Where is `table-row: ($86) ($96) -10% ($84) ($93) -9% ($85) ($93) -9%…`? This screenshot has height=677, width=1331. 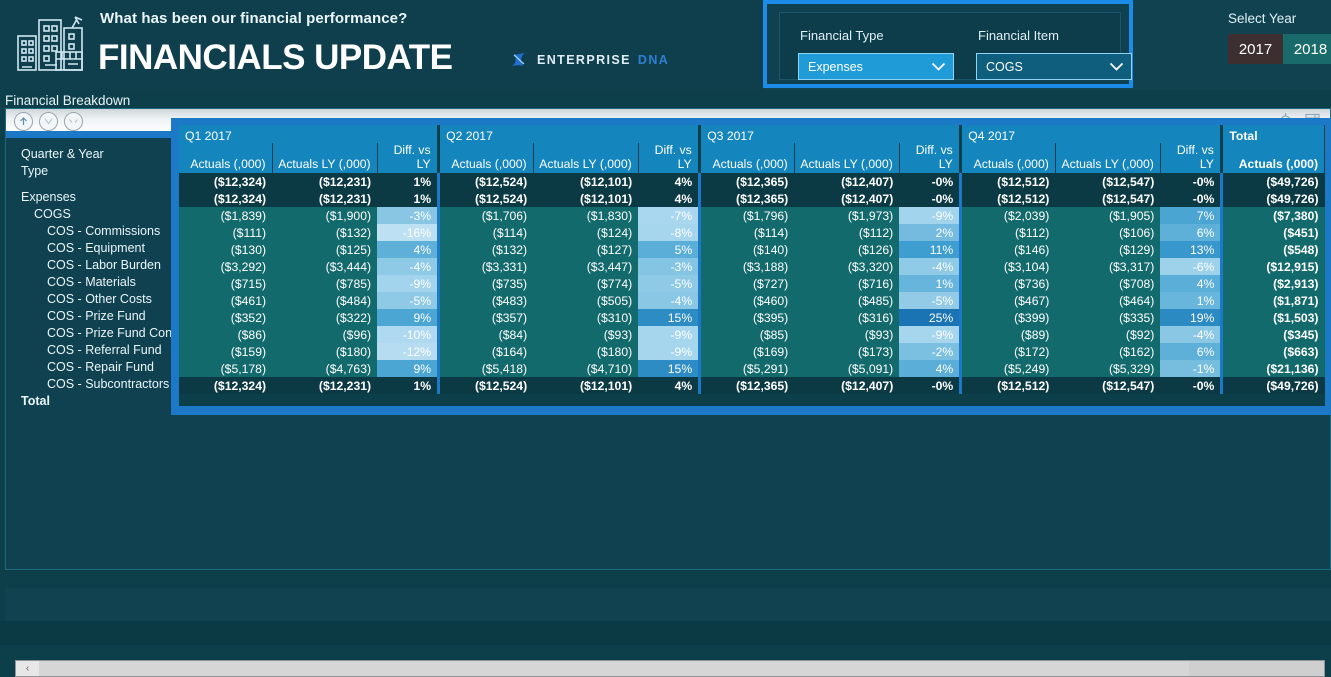 table-row: ($86) ($96) -10% ($84) ($93) -9% ($85) ($93) -9%… is located at coordinates (752, 334).